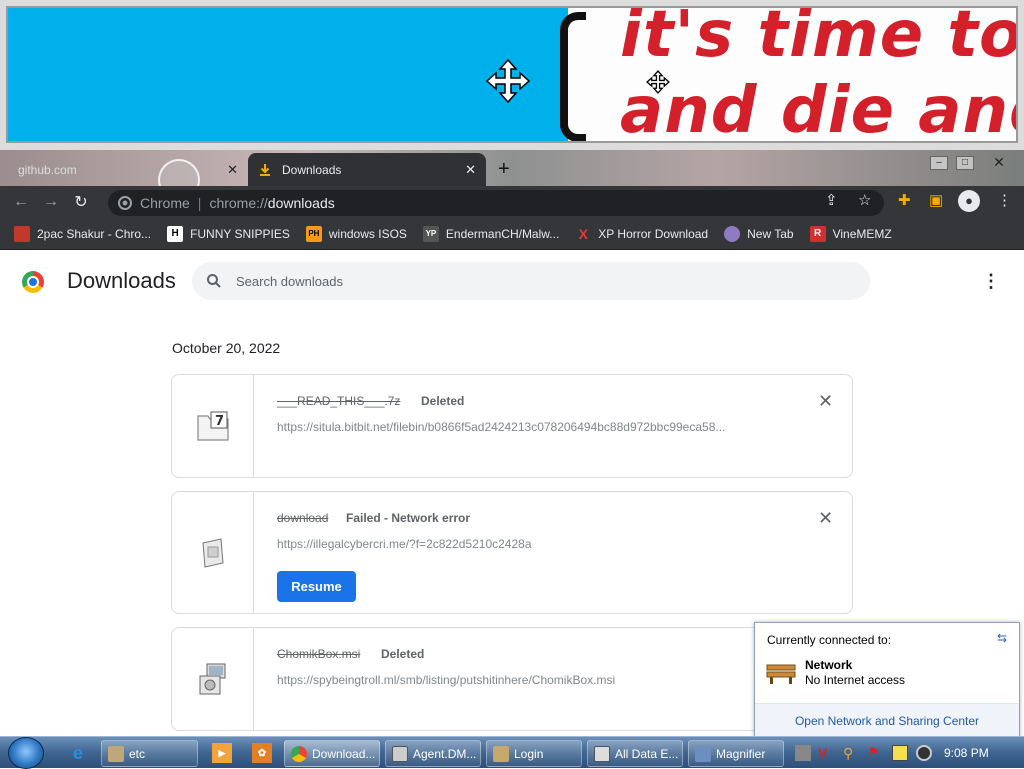 The image size is (1024, 769). What do you see at coordinates (851, 753) in the screenshot?
I see `tray-search-icon: ⚲` at bounding box center [851, 753].